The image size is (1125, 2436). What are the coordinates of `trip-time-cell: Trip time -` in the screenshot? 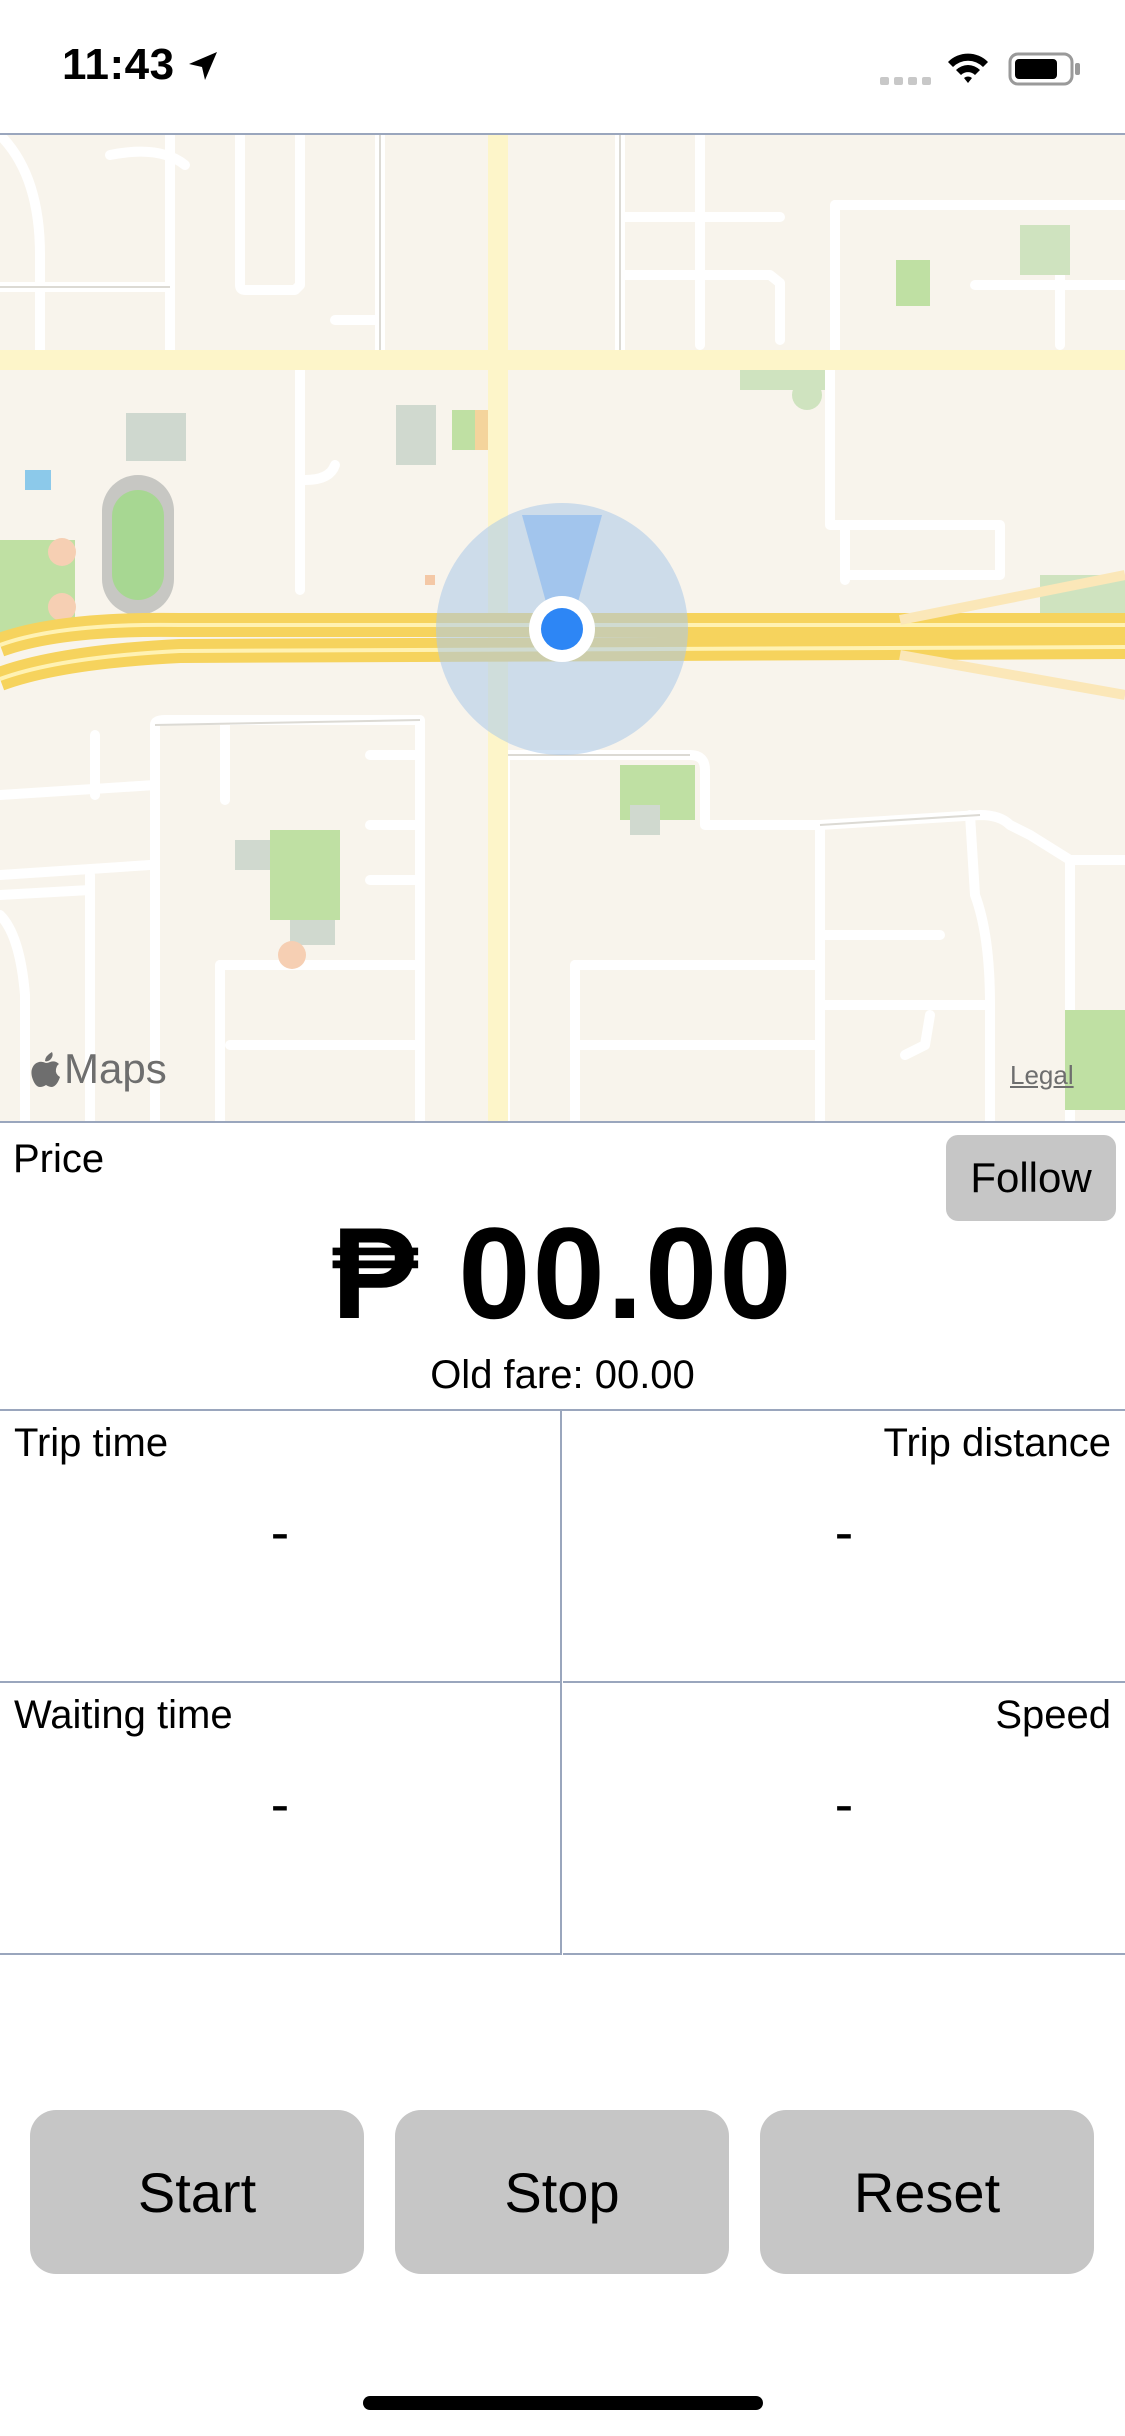 It's located at (281, 1547).